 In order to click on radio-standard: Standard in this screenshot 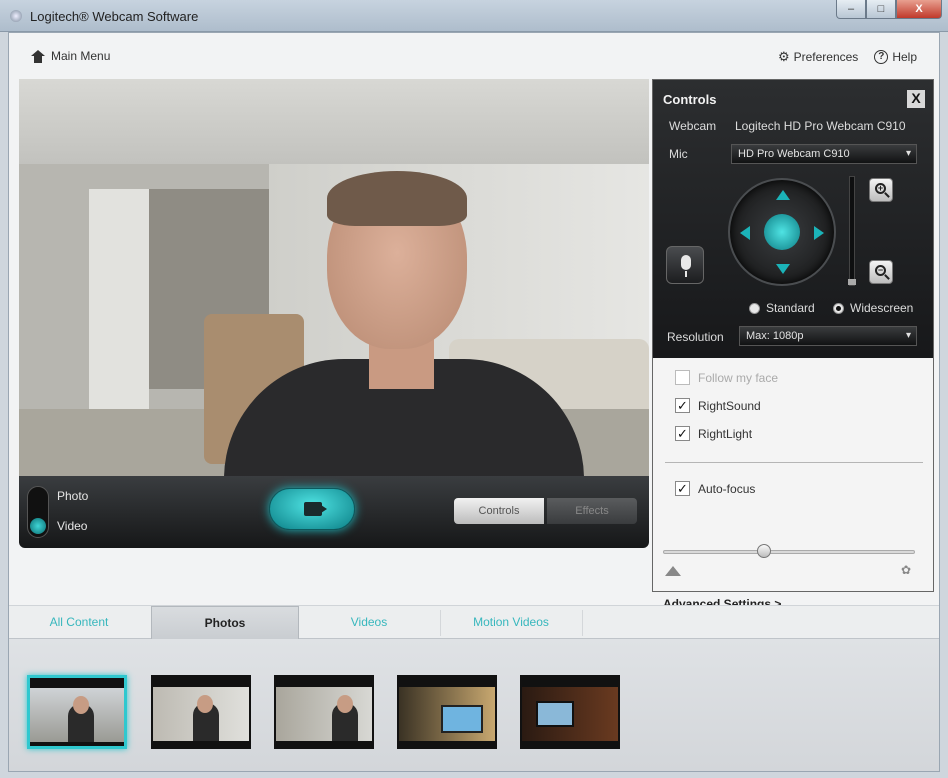, I will do `click(782, 308)`.